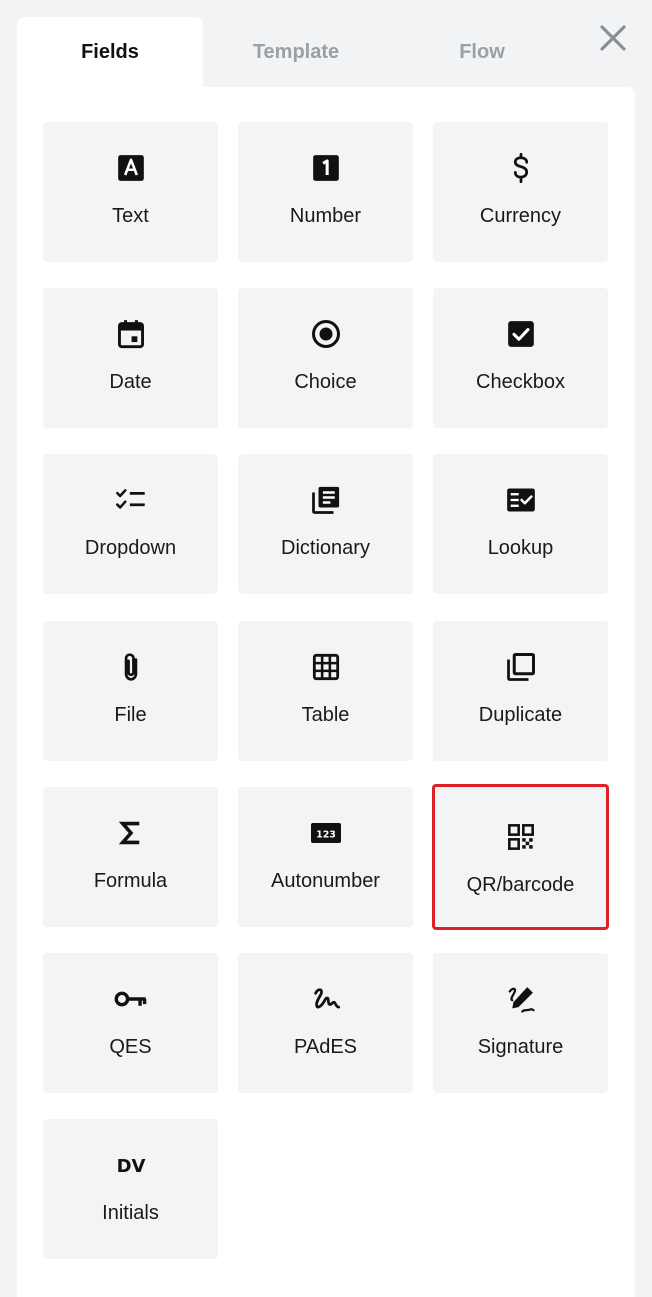 The height and width of the screenshot is (1297, 652). I want to click on key-icon, so click(130, 999).